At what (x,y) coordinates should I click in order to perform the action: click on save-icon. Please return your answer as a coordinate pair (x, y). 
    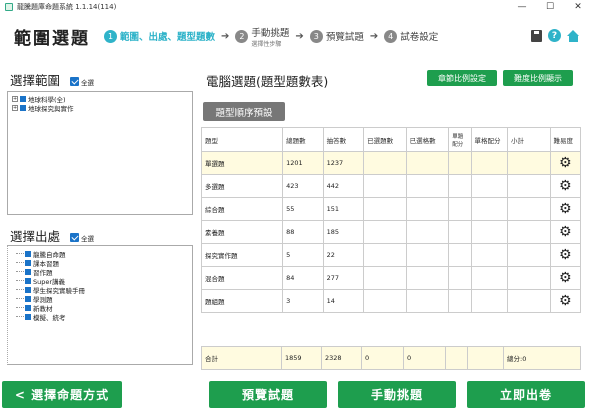
    Looking at the image, I should click on (536, 35).